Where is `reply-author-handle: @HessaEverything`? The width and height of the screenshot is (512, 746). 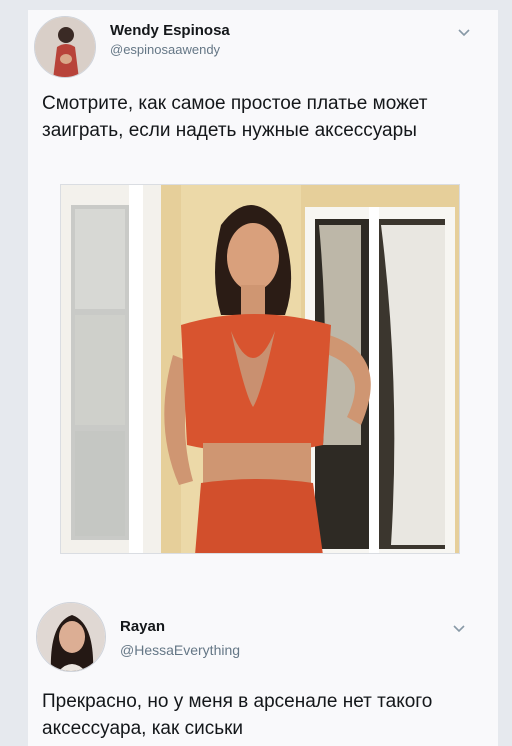 reply-author-handle: @HessaEverything is located at coordinates (180, 650).